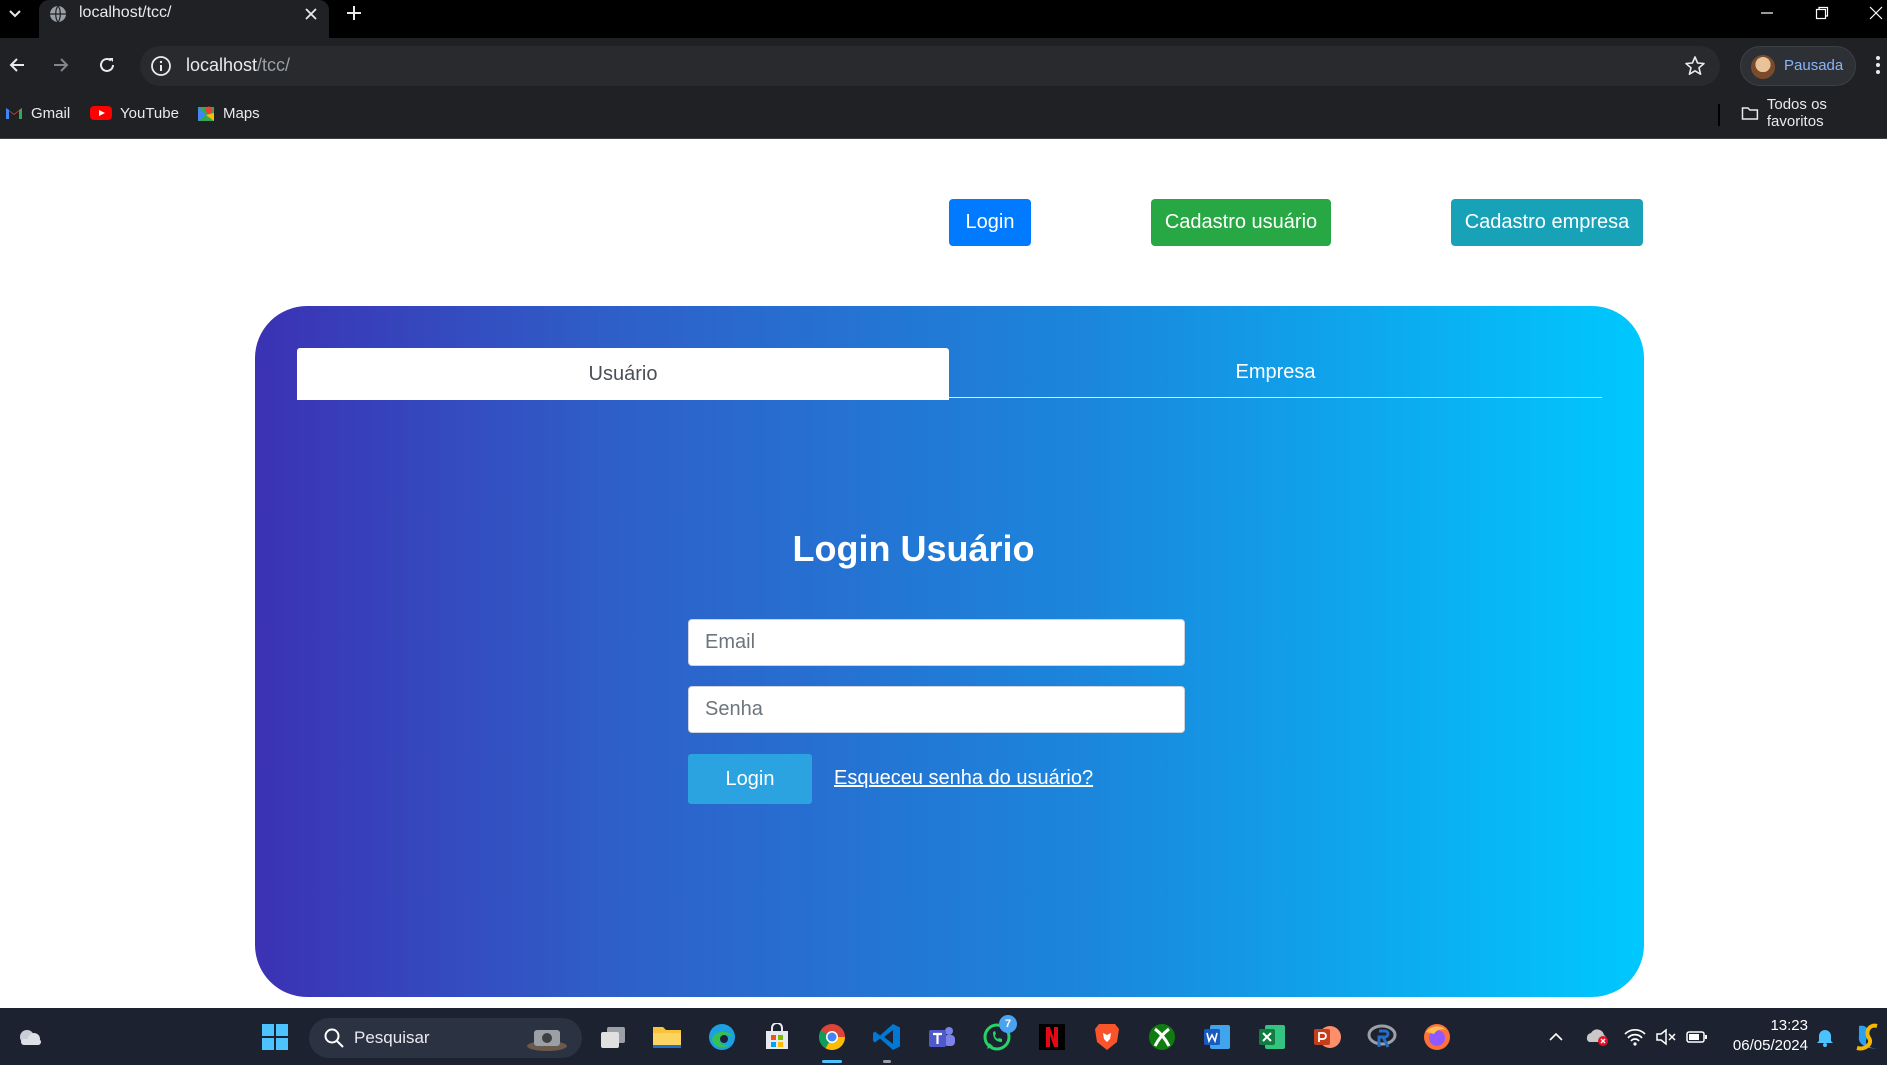 Image resolution: width=1887 pixels, height=1065 pixels. I want to click on windows-taskbar: Pesquisar 7 13:23 06/05/2024, so click(943, 1036).